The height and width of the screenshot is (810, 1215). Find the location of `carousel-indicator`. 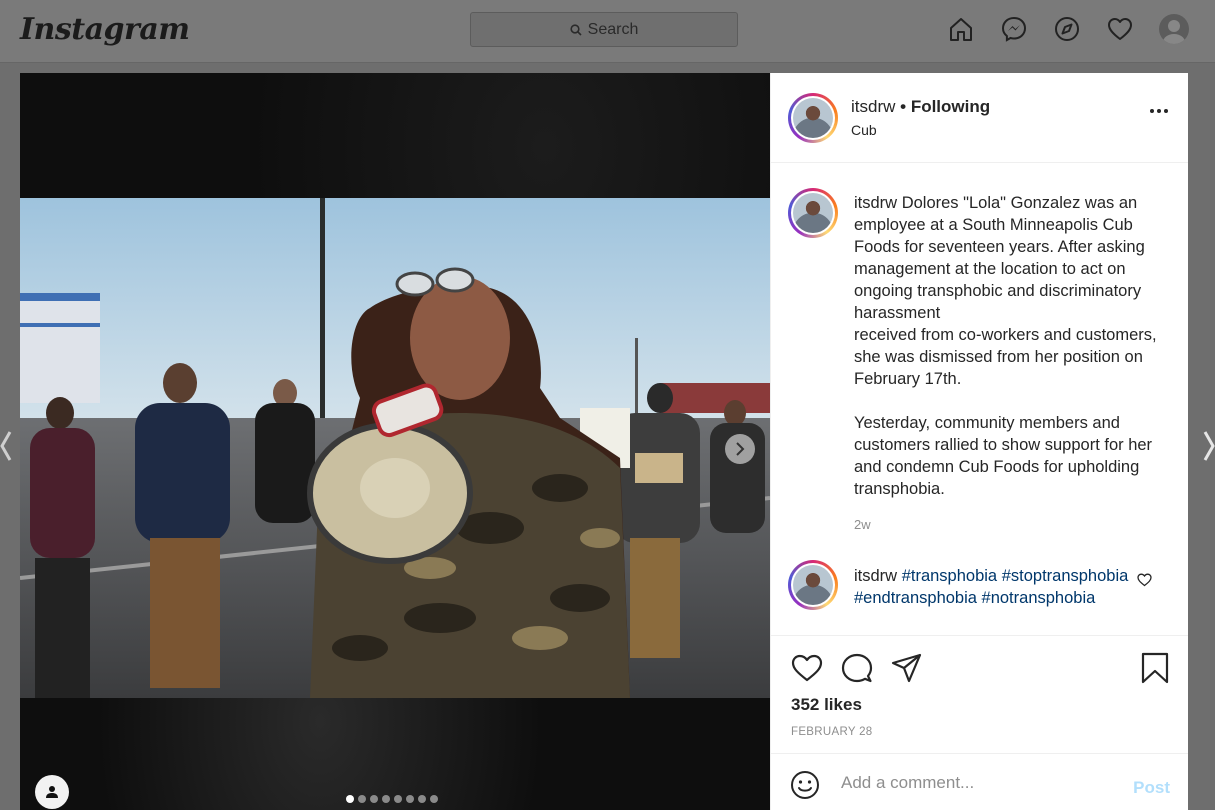

carousel-indicator is located at coordinates (392, 799).